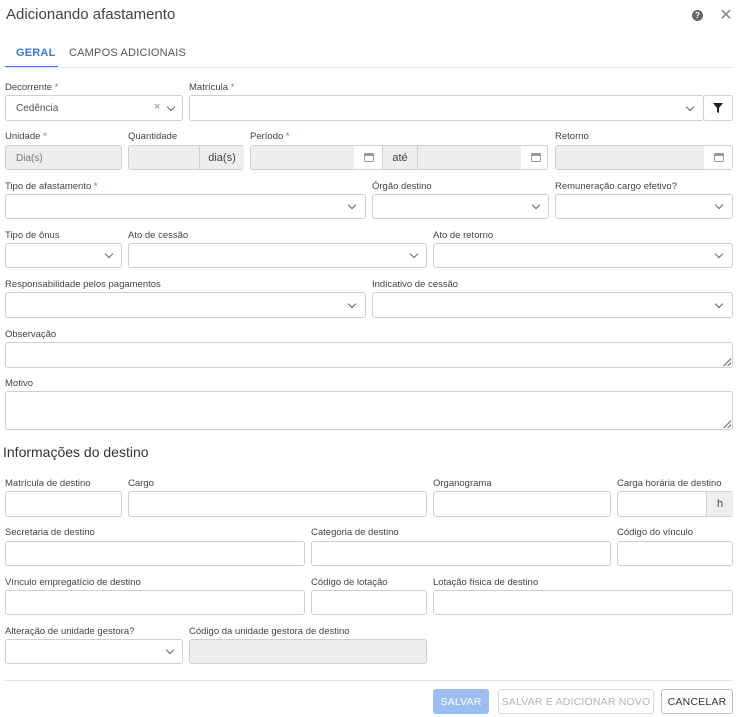 This screenshot has width=738, height=717. What do you see at coordinates (583, 602) in the screenshot?
I see `lotacao-fisica-input` at bounding box center [583, 602].